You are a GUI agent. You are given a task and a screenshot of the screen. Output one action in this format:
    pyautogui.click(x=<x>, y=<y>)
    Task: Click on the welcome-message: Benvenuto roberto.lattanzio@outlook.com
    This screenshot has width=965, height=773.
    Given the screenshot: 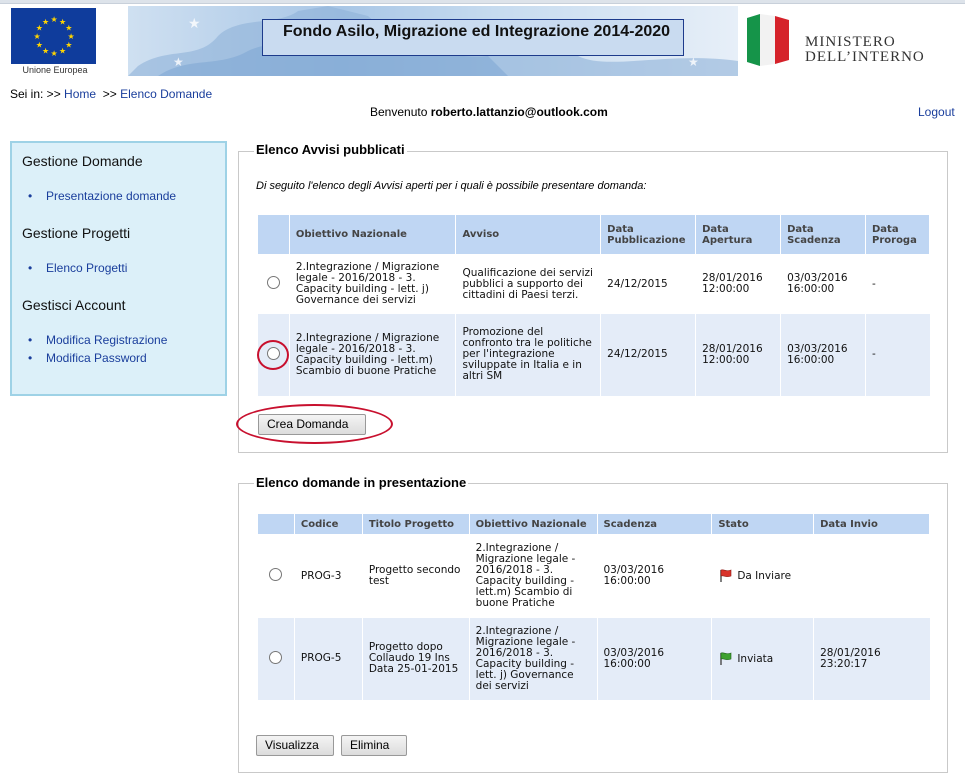 What is the action you would take?
    pyautogui.click(x=489, y=112)
    